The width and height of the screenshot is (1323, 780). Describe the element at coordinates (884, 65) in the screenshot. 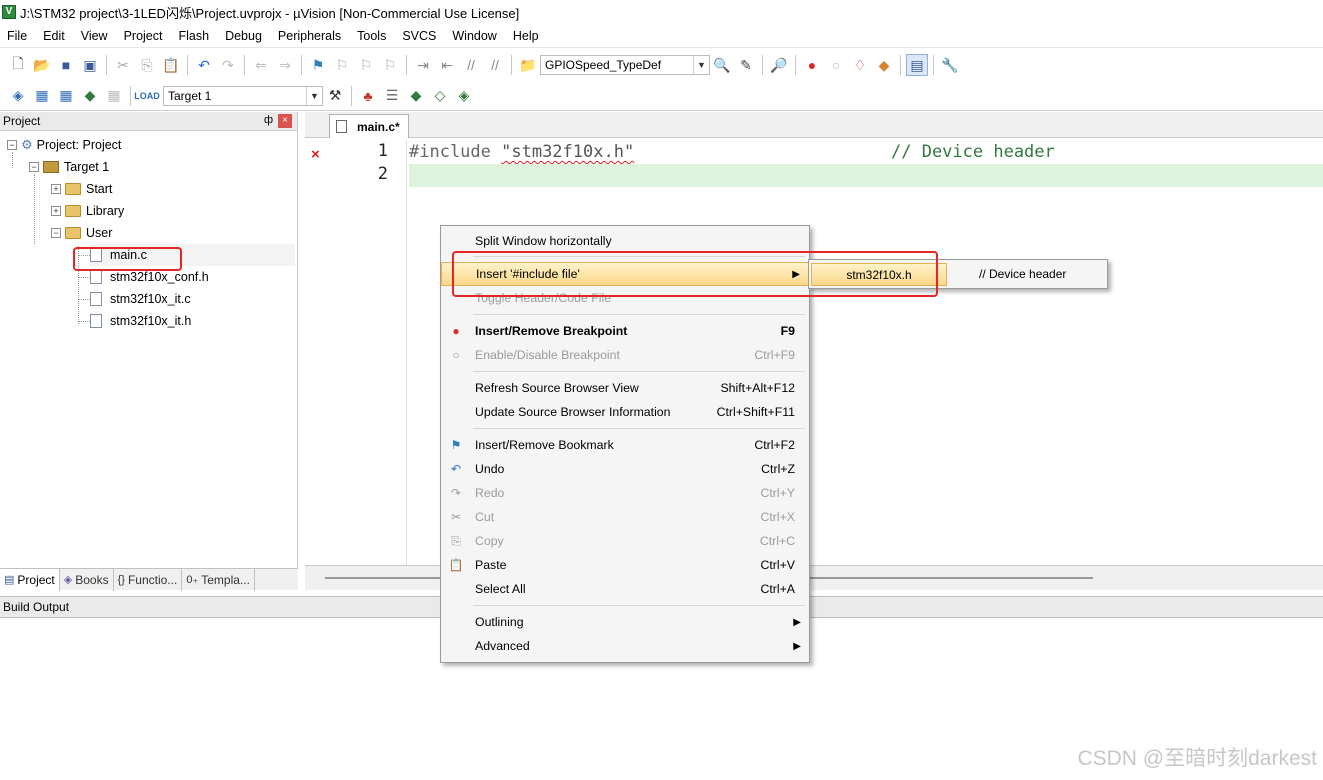

I see `kill-breakpoints-icon: ◆` at that location.